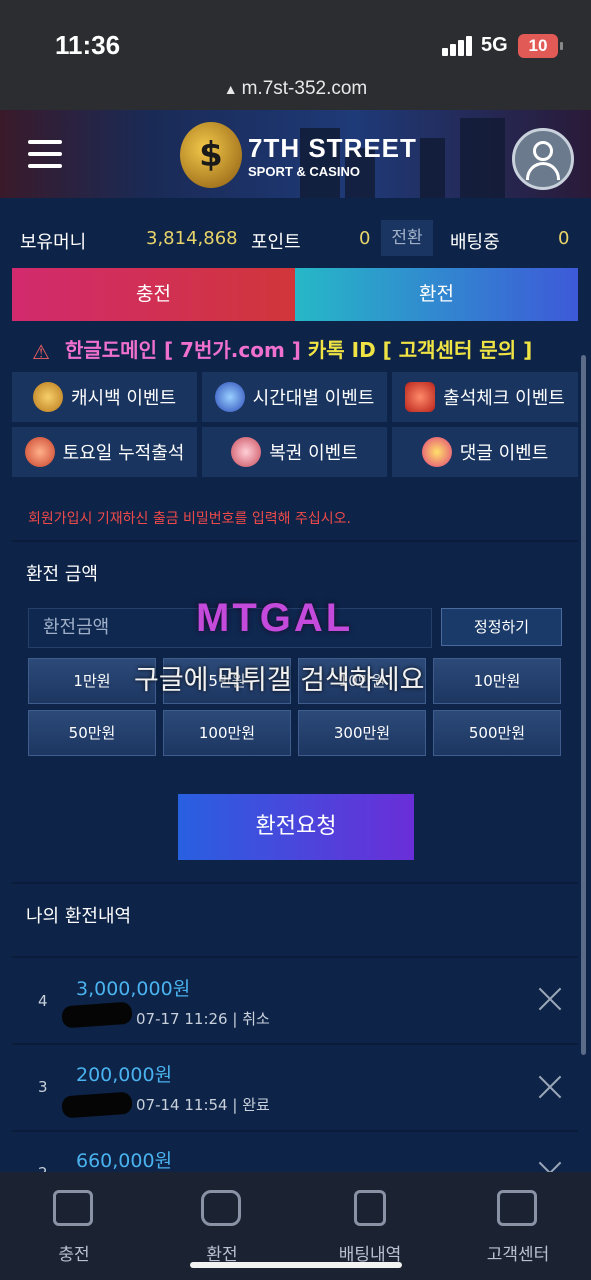 This screenshot has height=1280, width=591. What do you see at coordinates (92, 733) in the screenshot?
I see `amount-50man-button: 50만원` at bounding box center [92, 733].